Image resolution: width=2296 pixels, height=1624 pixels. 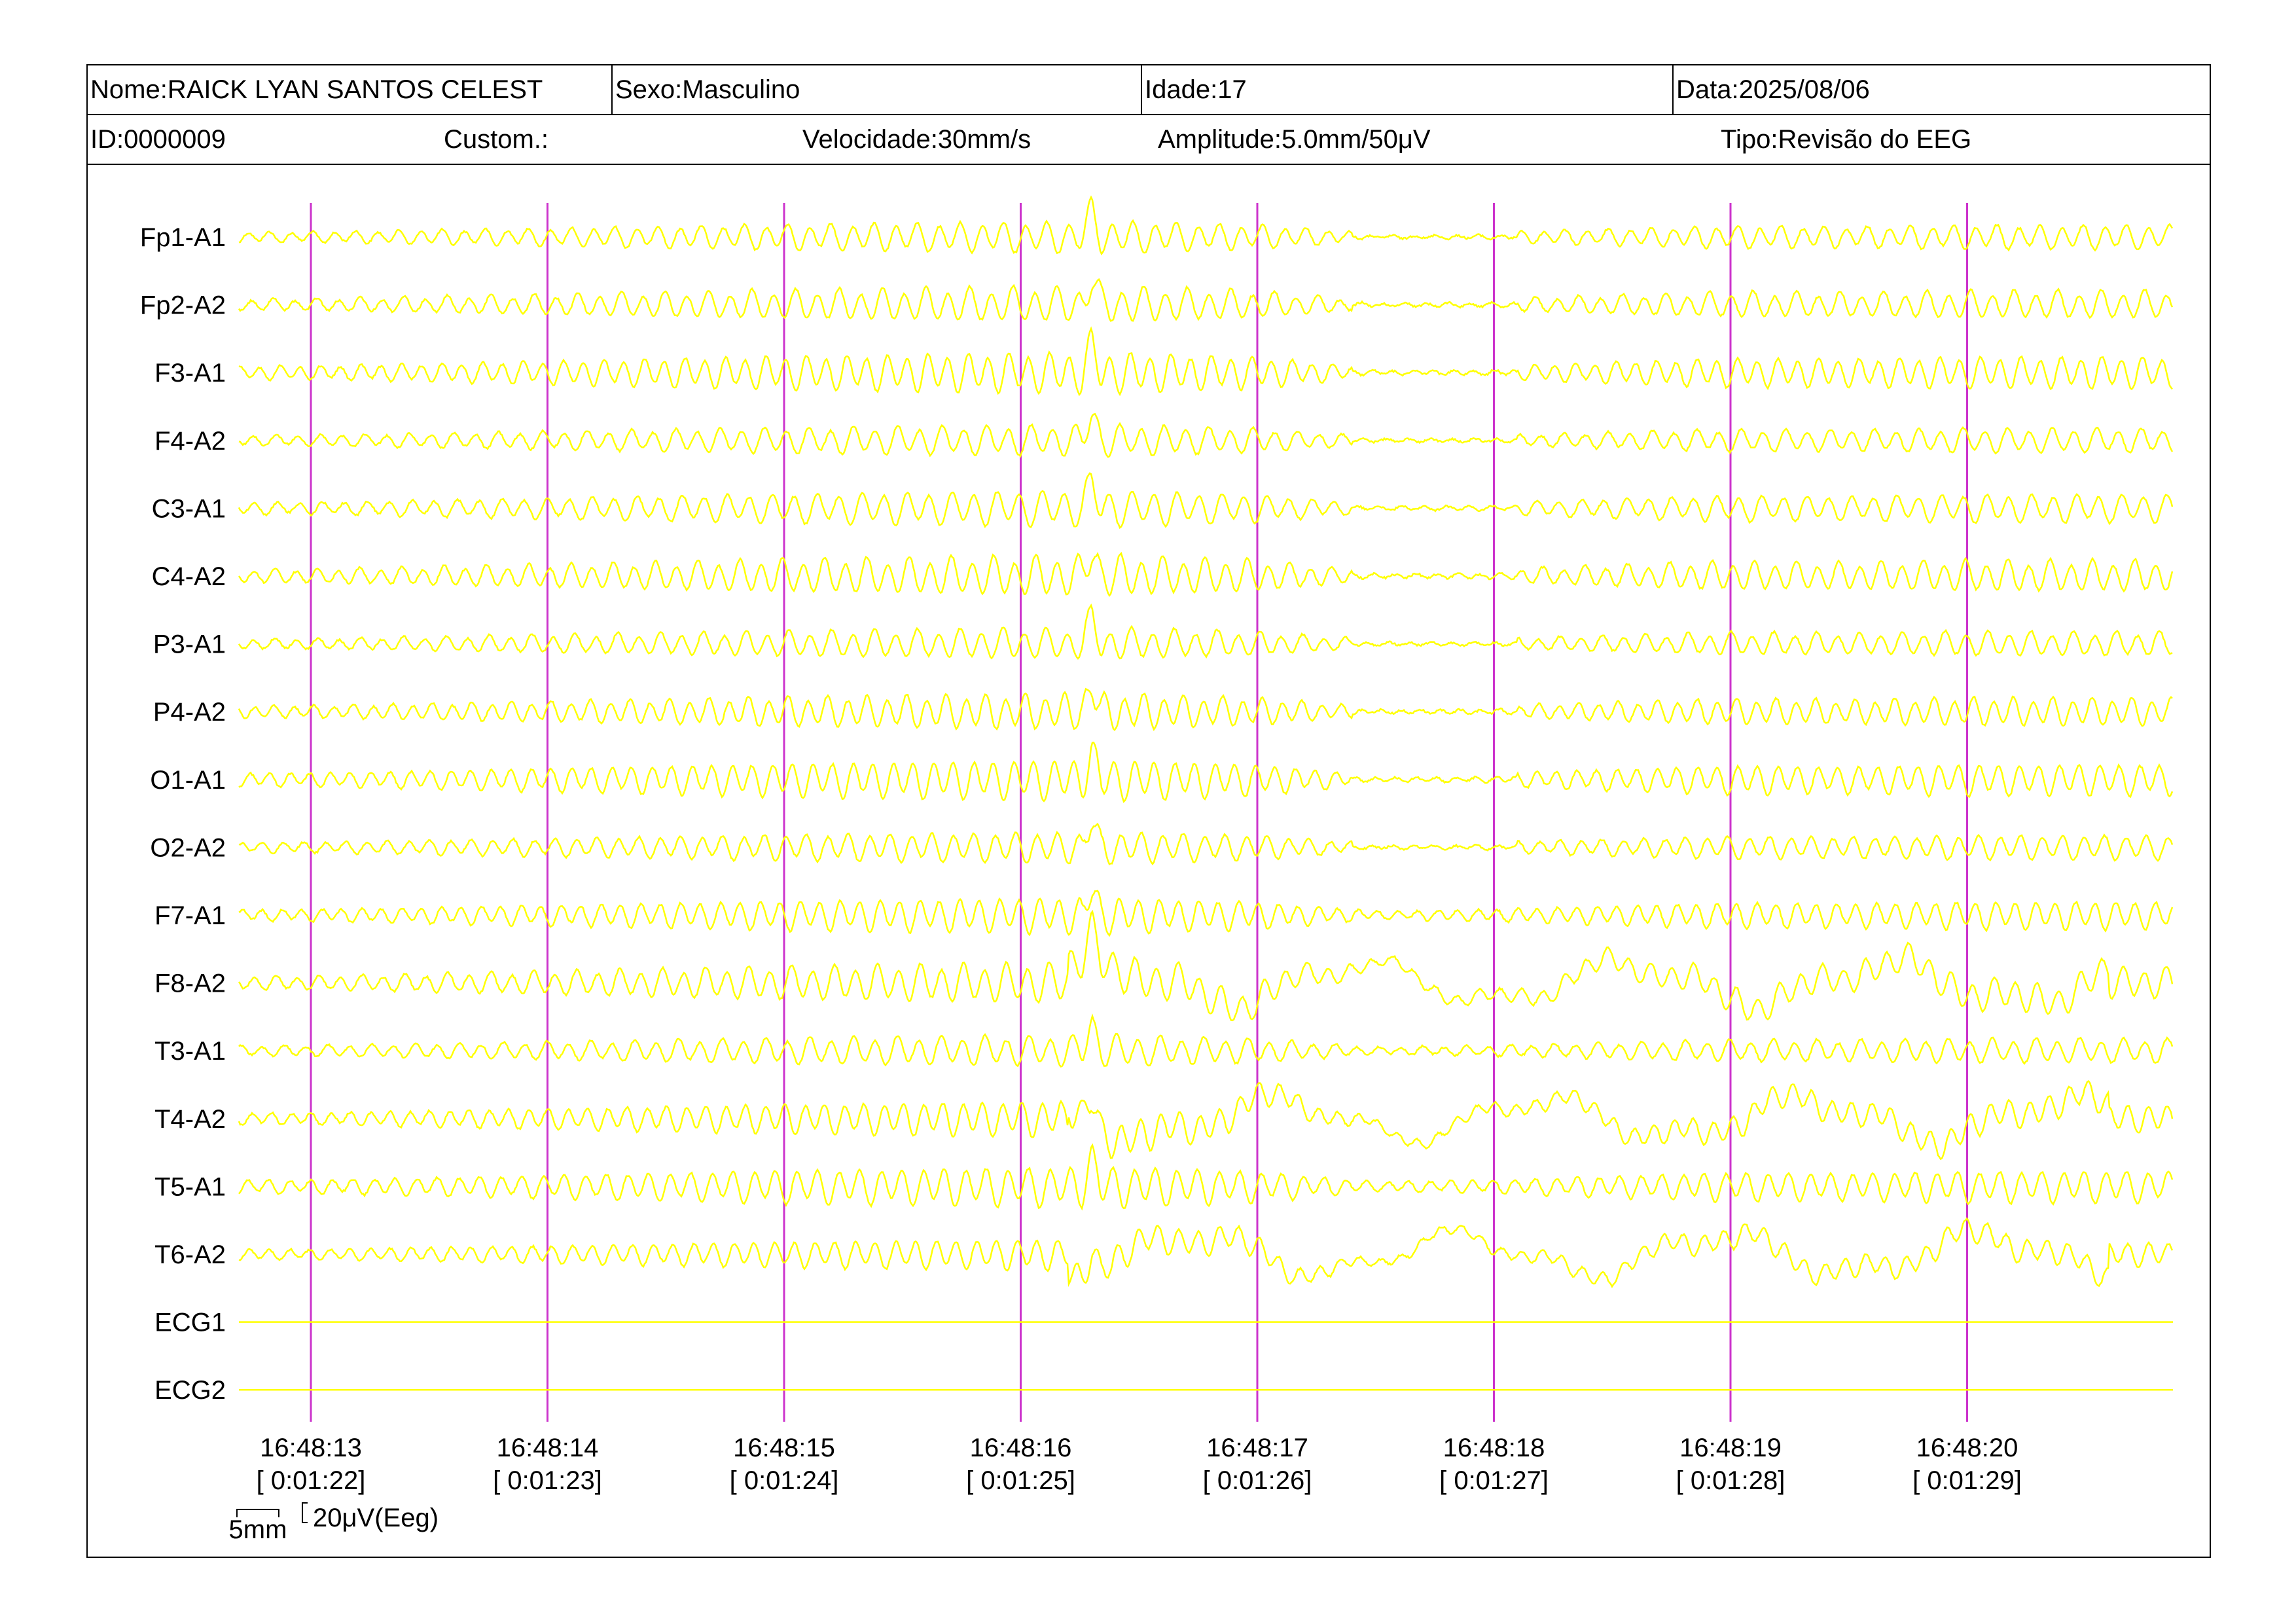 I want to click on channel-label: C4-A2, so click(x=189, y=576).